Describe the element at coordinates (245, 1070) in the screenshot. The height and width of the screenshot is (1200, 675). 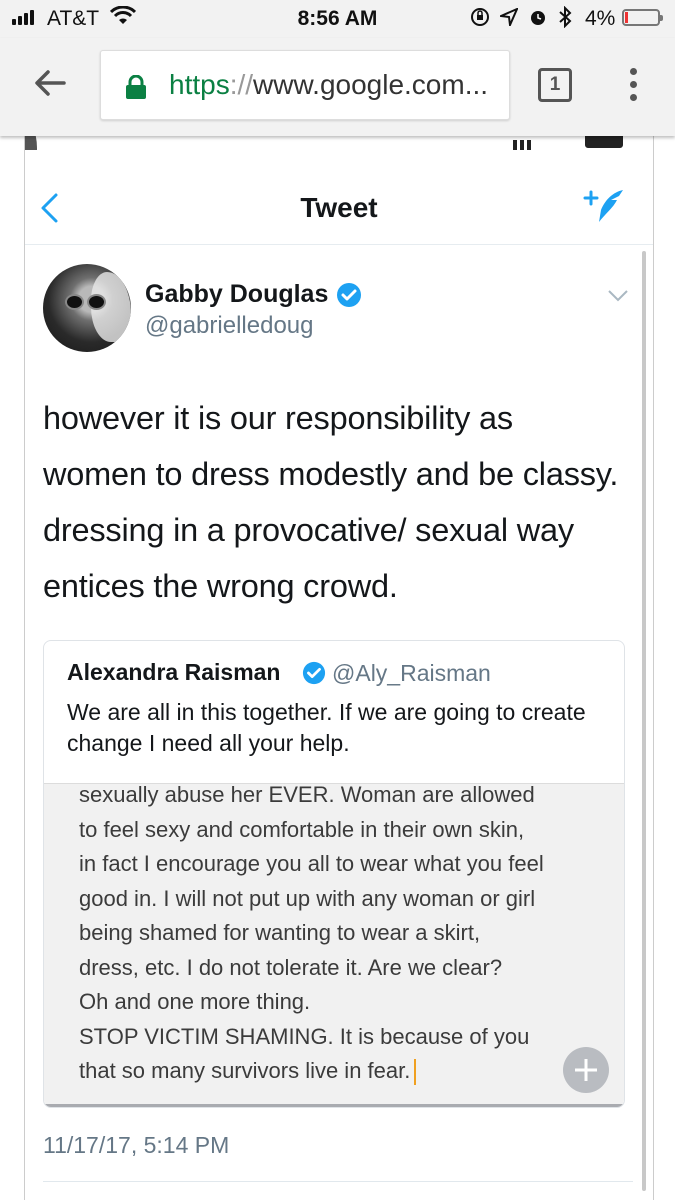
I see `image-text-line: that so many survivors live in fear.` at that location.